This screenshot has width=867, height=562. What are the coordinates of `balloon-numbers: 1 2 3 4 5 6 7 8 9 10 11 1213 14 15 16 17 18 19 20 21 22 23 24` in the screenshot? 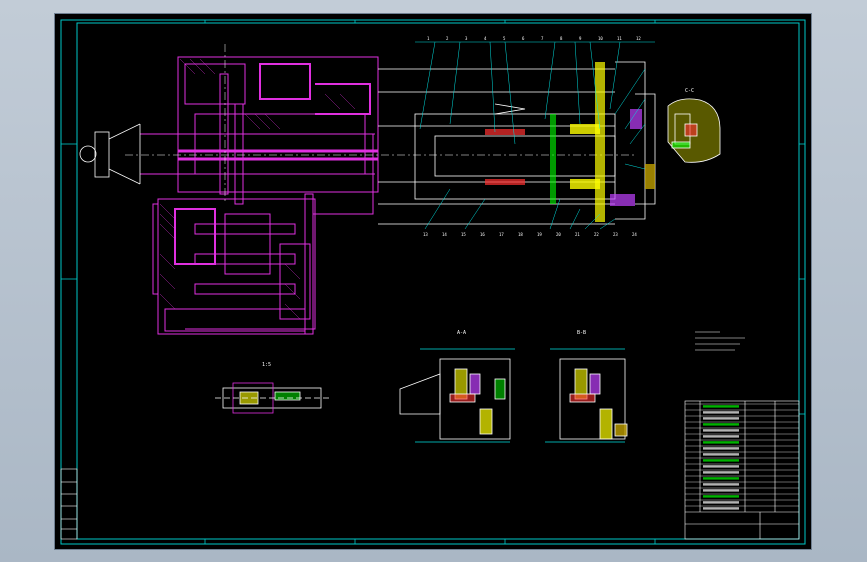 It's located at (532, 136).